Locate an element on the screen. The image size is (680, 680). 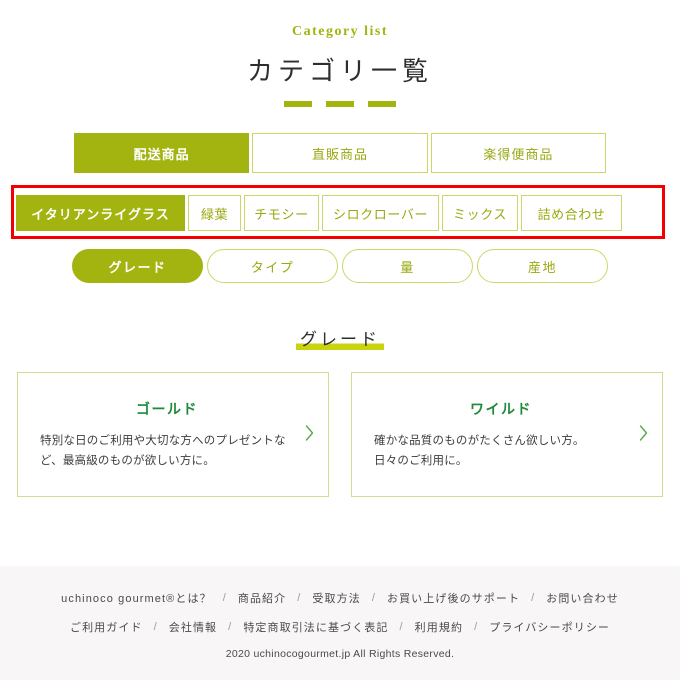
layout-spacer is located at coordinates (340, 531).